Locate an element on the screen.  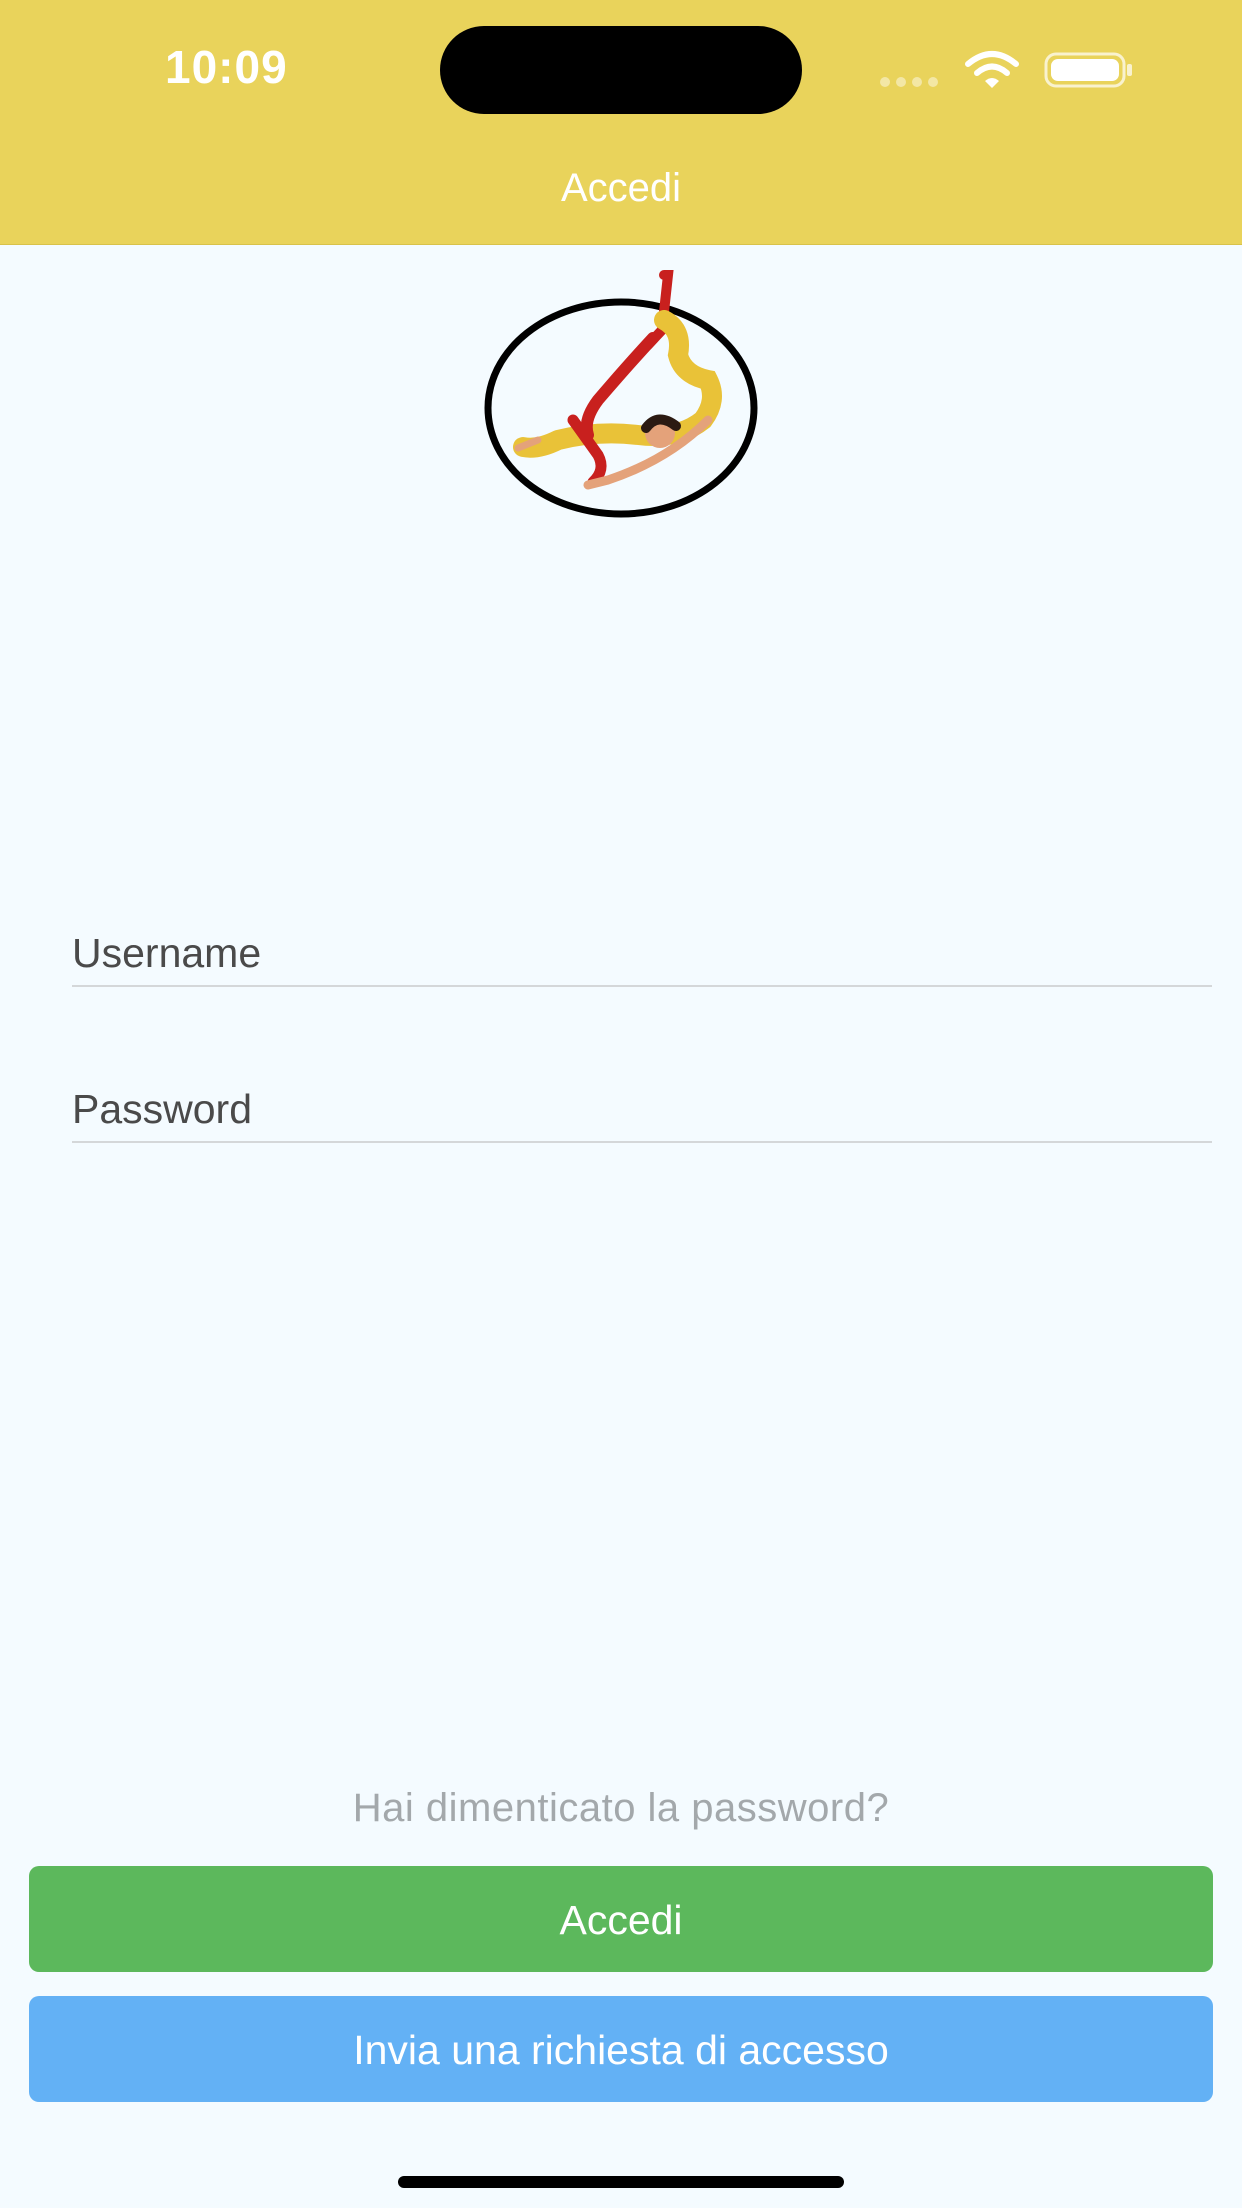
aerial-silks-logo is located at coordinates (621, 394).